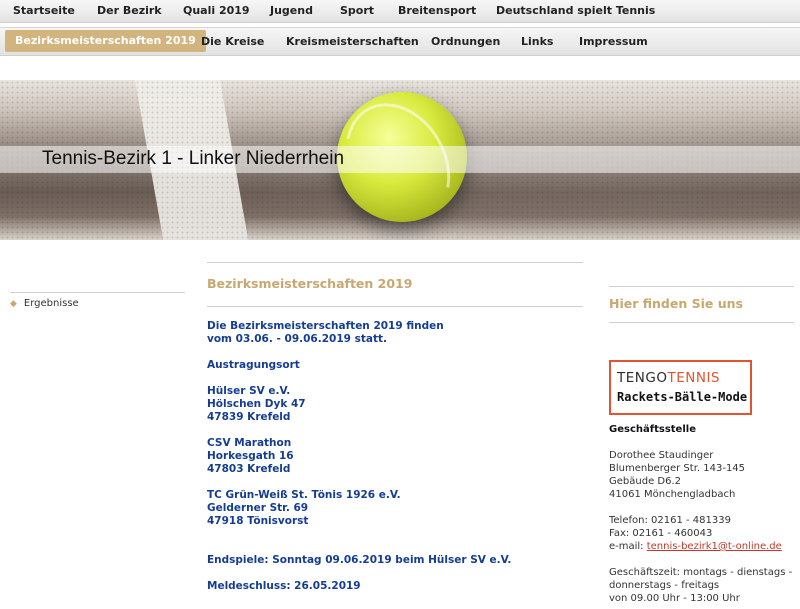 The width and height of the screenshot is (800, 609). Describe the element at coordinates (674, 598) in the screenshot. I see `hours-line: von 09.00 Uhr - 13:00 Uhr` at that location.